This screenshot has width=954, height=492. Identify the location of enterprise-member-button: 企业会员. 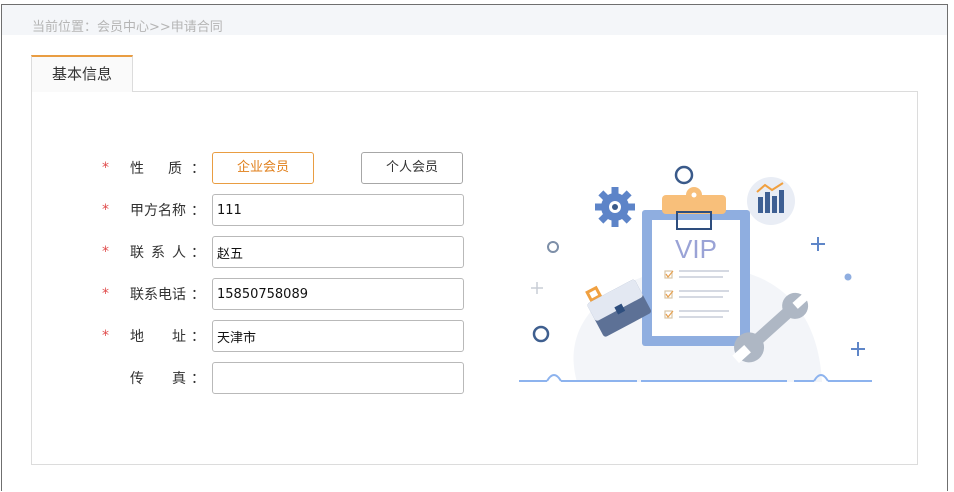
(263, 168).